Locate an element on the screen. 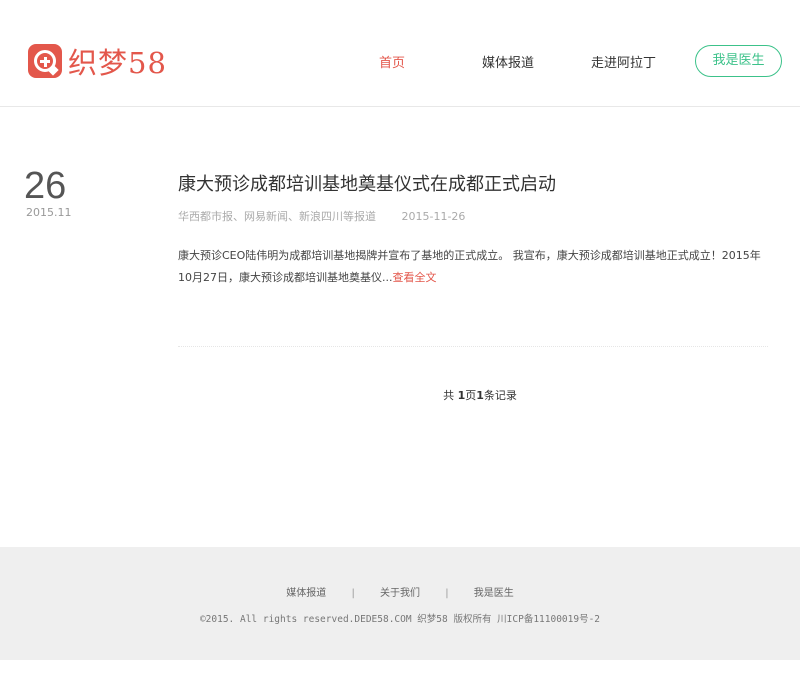 Image resolution: width=800 pixels, height=696 pixels. logo-icon is located at coordinates (45, 61).